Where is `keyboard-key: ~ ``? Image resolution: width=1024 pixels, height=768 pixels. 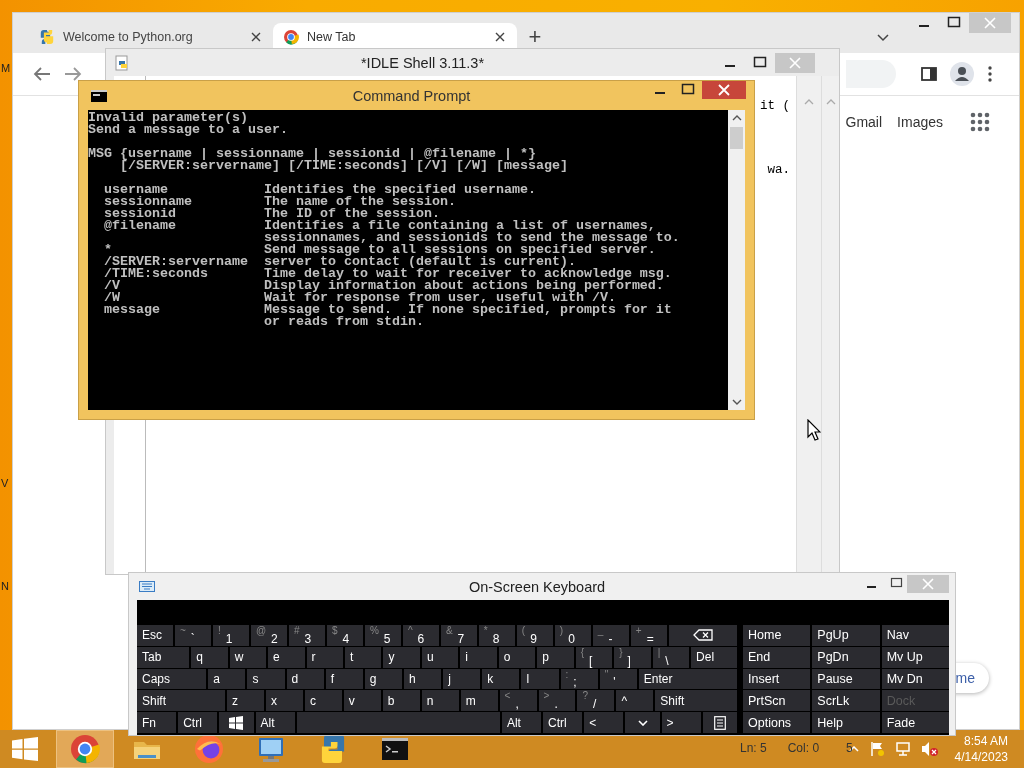 keyboard-key: ~ ` is located at coordinates (193, 635).